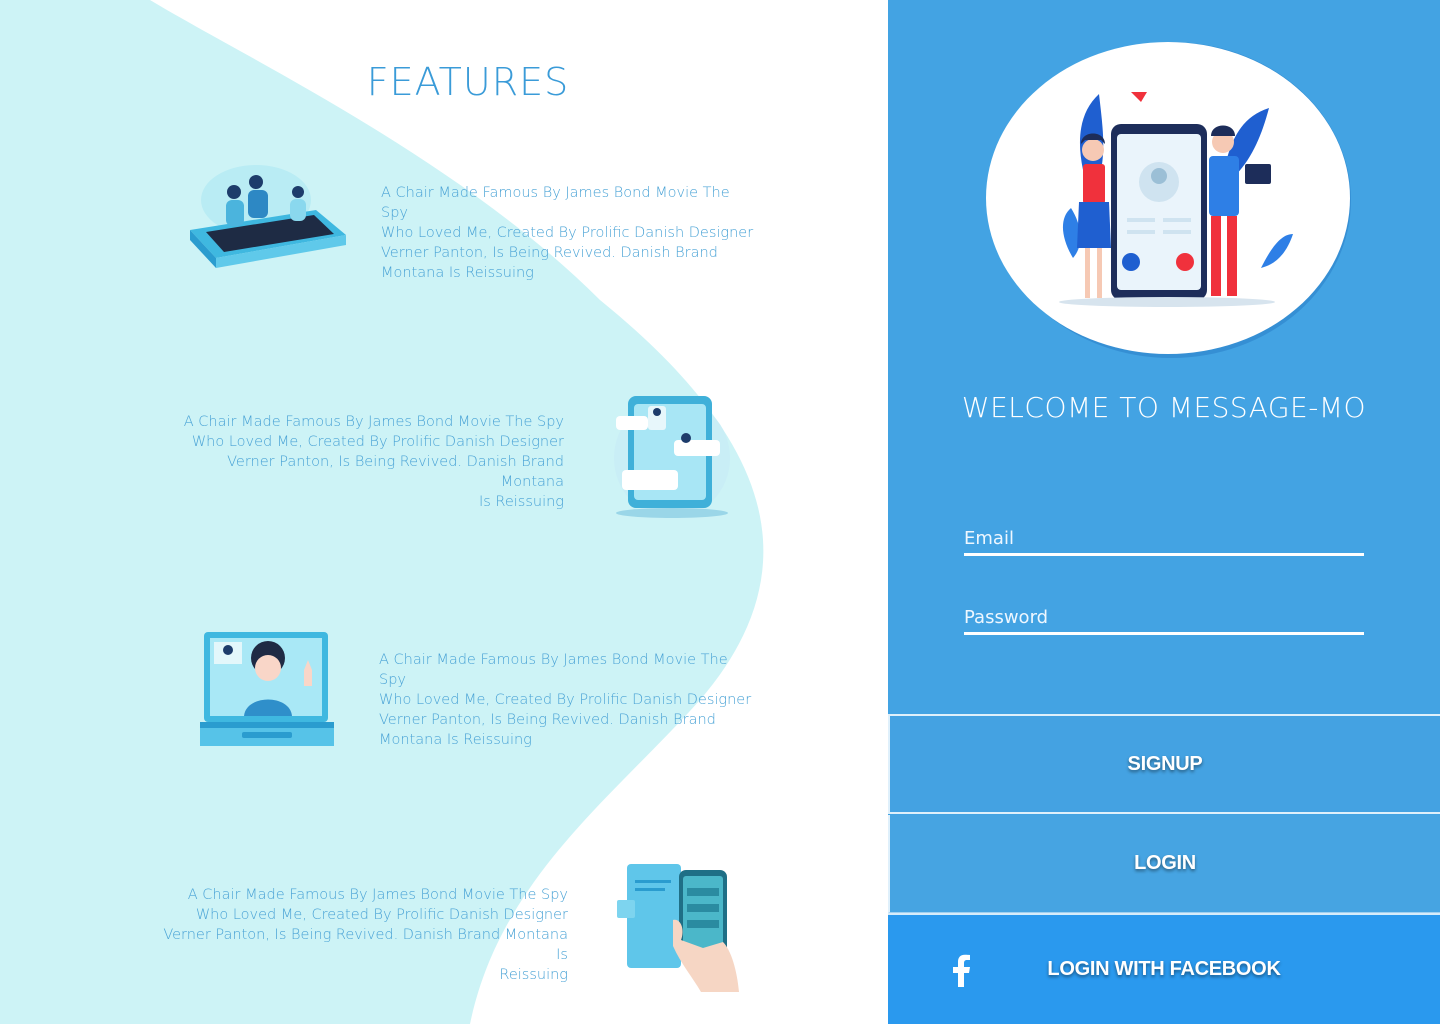  I want to click on signup-button-label: SIGNUP, so click(1165, 763).